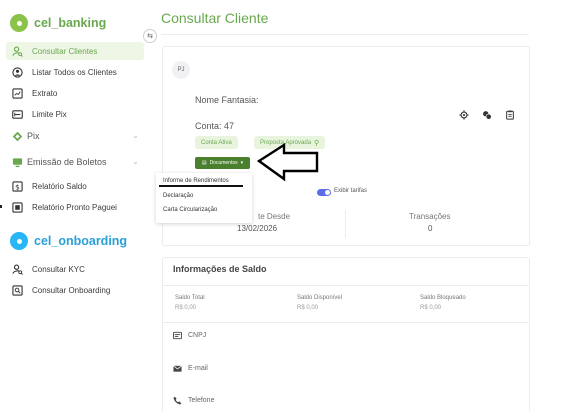 The height and width of the screenshot is (411, 565). Describe the element at coordinates (345, 224) in the screenshot. I see `stats-divider` at that location.